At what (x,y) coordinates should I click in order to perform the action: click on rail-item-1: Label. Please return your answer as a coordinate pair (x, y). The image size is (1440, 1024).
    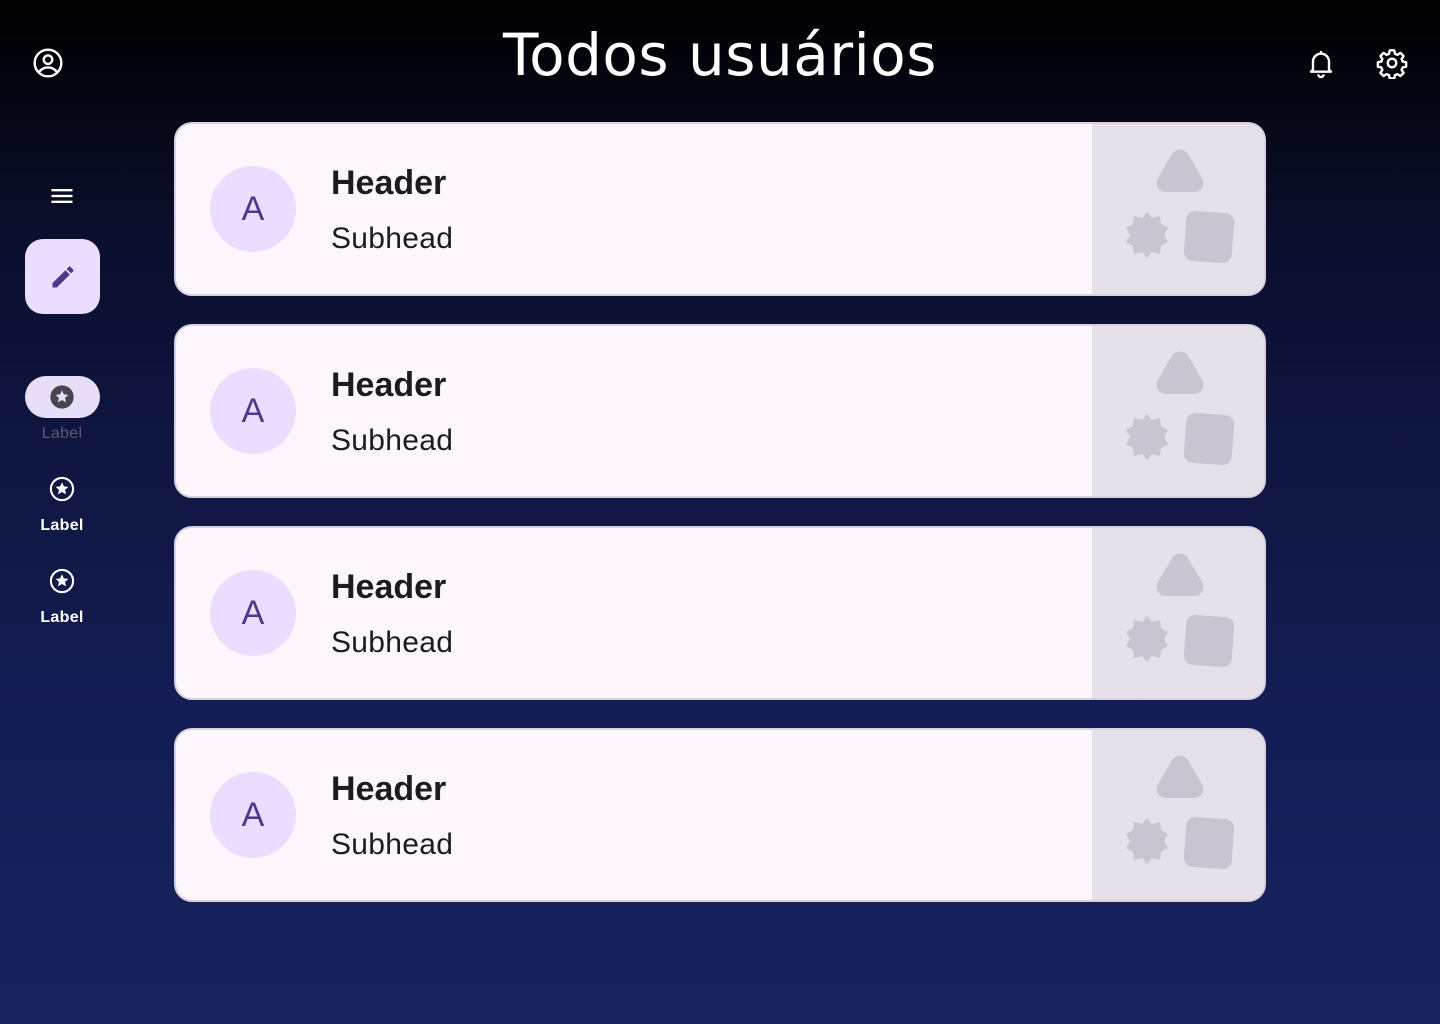
    Looking at the image, I should click on (62, 409).